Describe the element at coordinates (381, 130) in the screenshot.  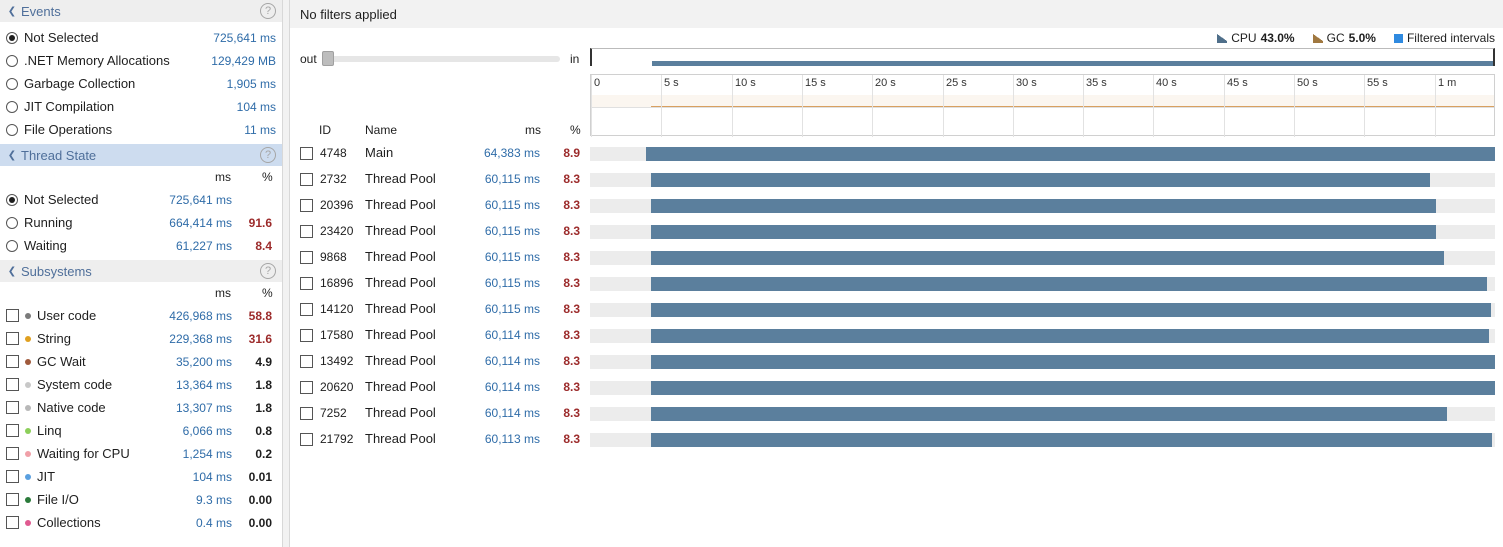
I see `thread-name-header: Name` at that location.